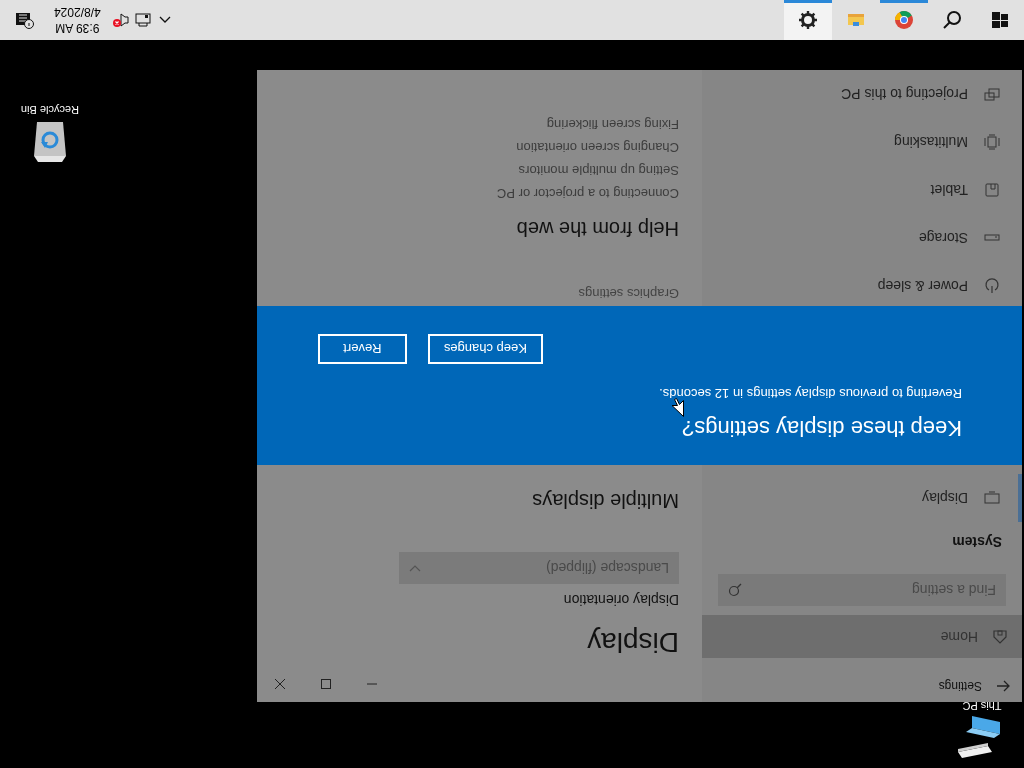 This screenshot has height=768, width=1024. I want to click on nav-item: Projecting to this PC, so click(862, 94).